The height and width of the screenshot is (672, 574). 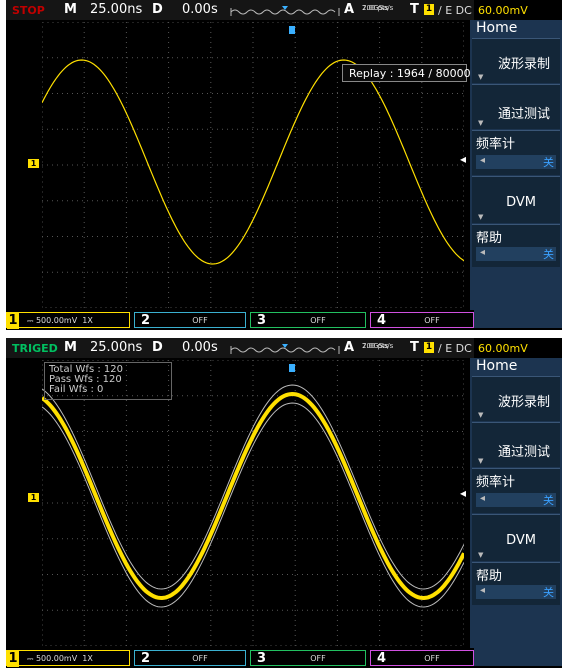 What do you see at coordinates (28, 10) in the screenshot?
I see `acquisition-status: STOP` at bounding box center [28, 10].